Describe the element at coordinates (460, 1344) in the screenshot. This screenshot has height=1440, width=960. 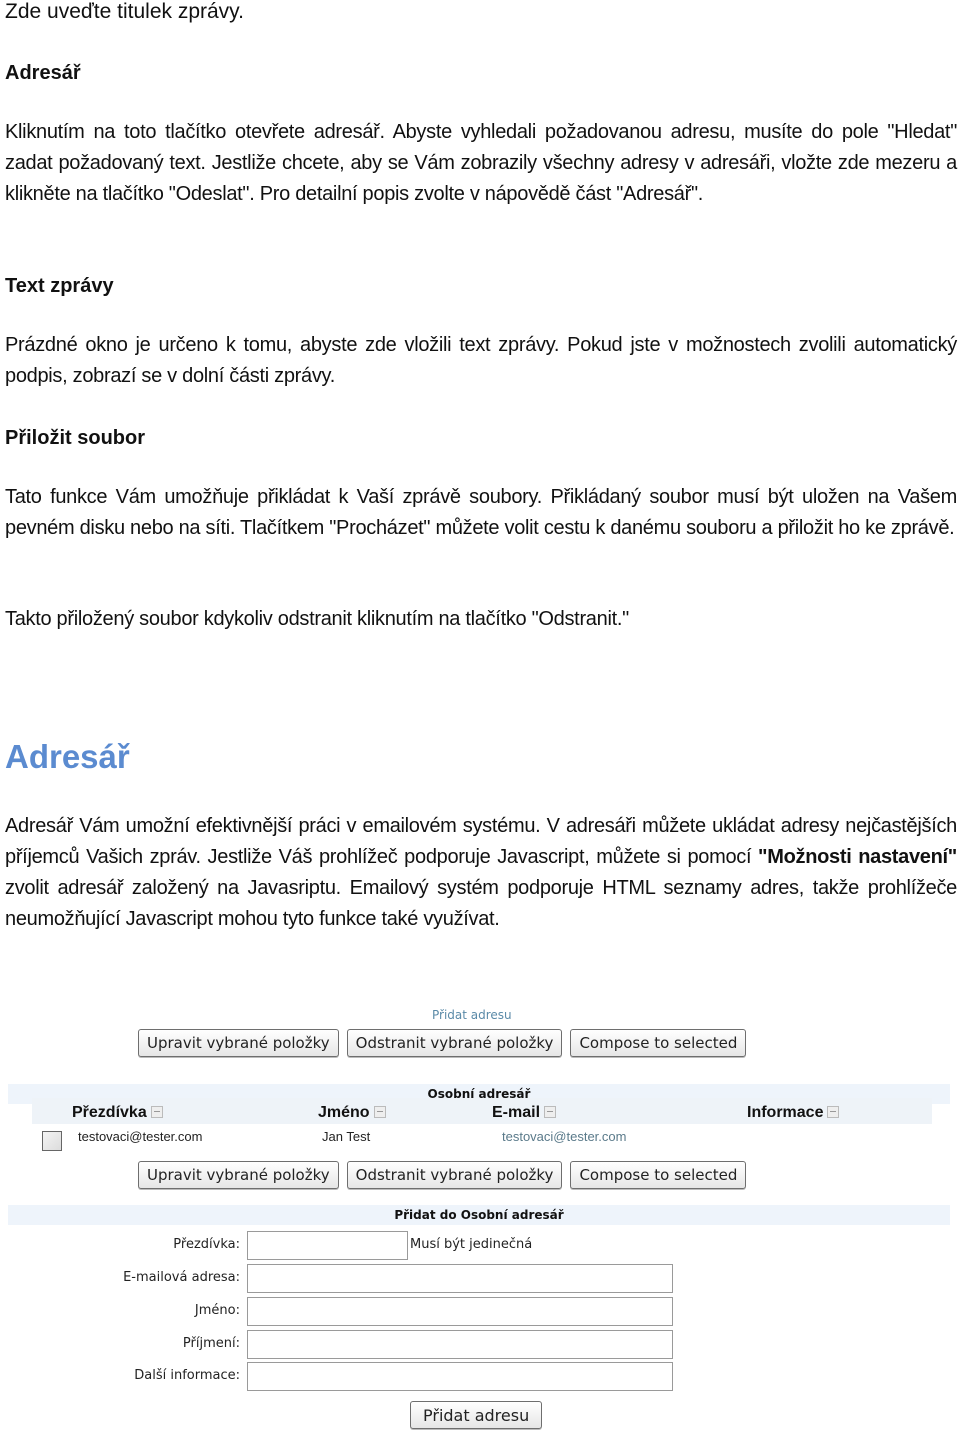
I see `last-name-input` at that location.